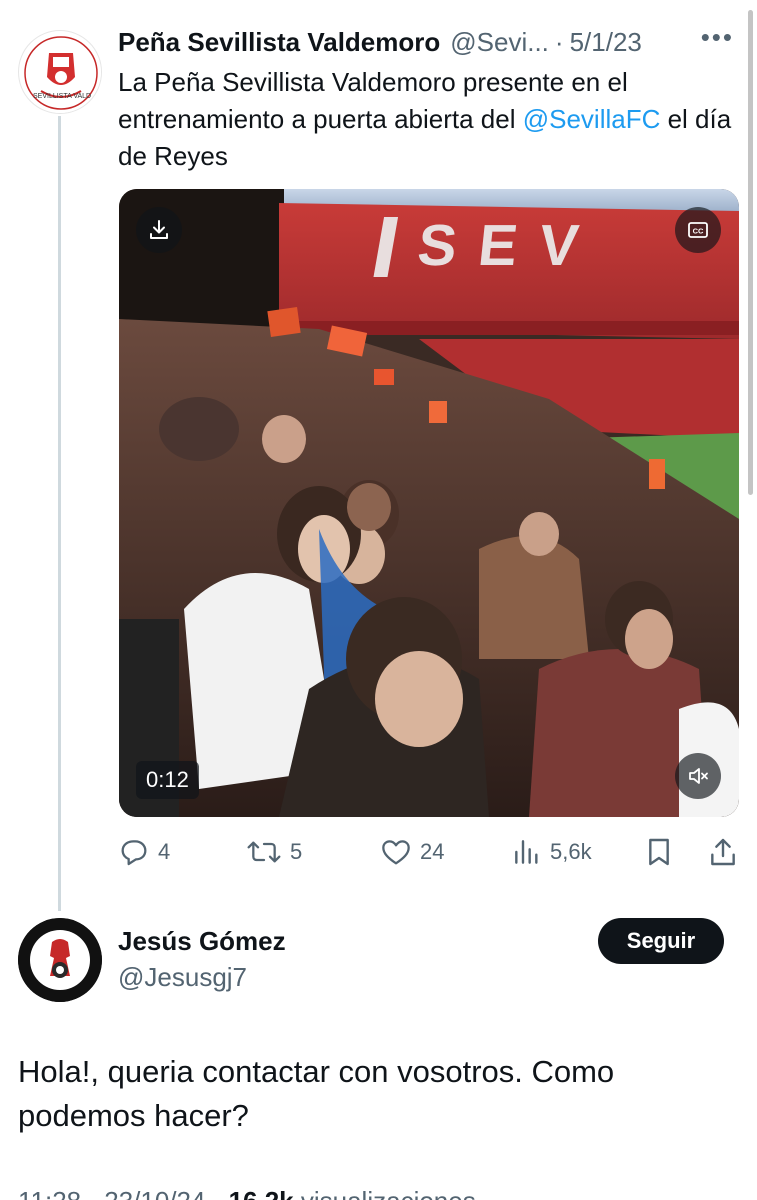 The height and width of the screenshot is (1200, 757). I want to click on thread-connector-line, so click(59, 513).